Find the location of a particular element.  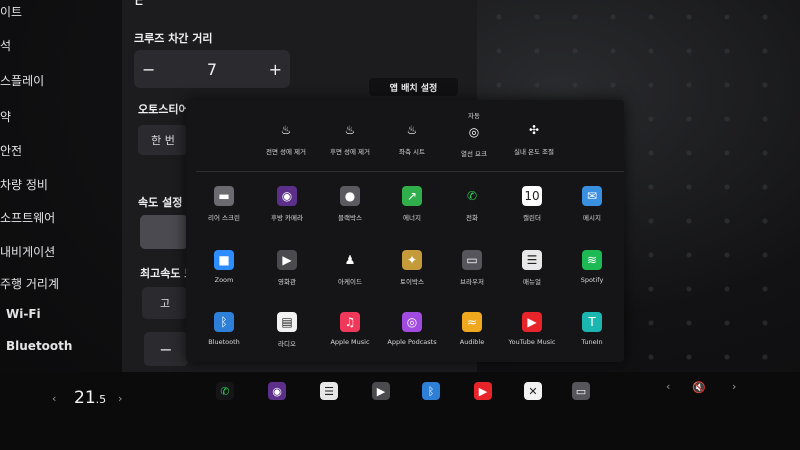

arcade-icon: ♟ is located at coordinates (350, 260).